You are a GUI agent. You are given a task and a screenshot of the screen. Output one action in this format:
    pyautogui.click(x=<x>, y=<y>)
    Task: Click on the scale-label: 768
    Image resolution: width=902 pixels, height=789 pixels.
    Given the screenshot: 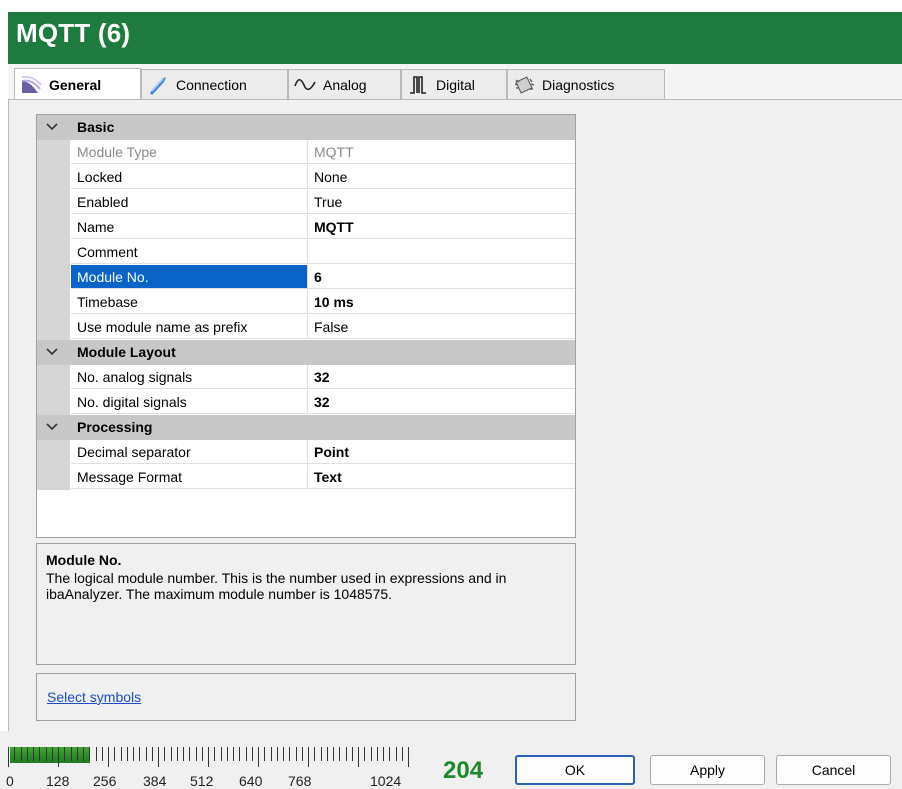 What is the action you would take?
    pyautogui.click(x=300, y=781)
    